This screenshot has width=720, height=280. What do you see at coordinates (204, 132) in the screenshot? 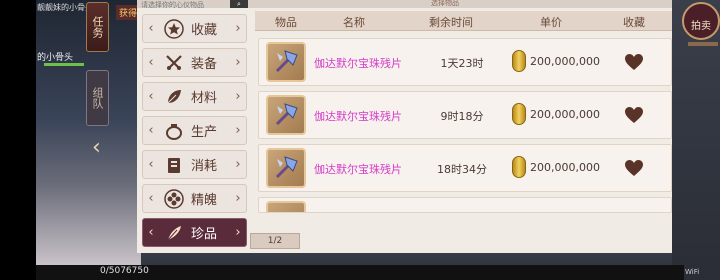
I see `category-label: 生产` at bounding box center [204, 132].